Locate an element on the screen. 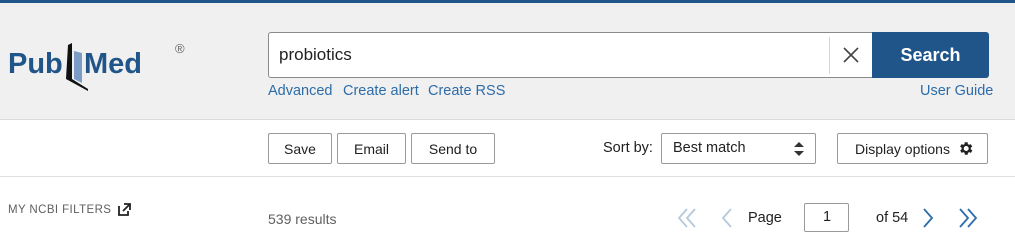  logo-registered: ® is located at coordinates (180, 48).